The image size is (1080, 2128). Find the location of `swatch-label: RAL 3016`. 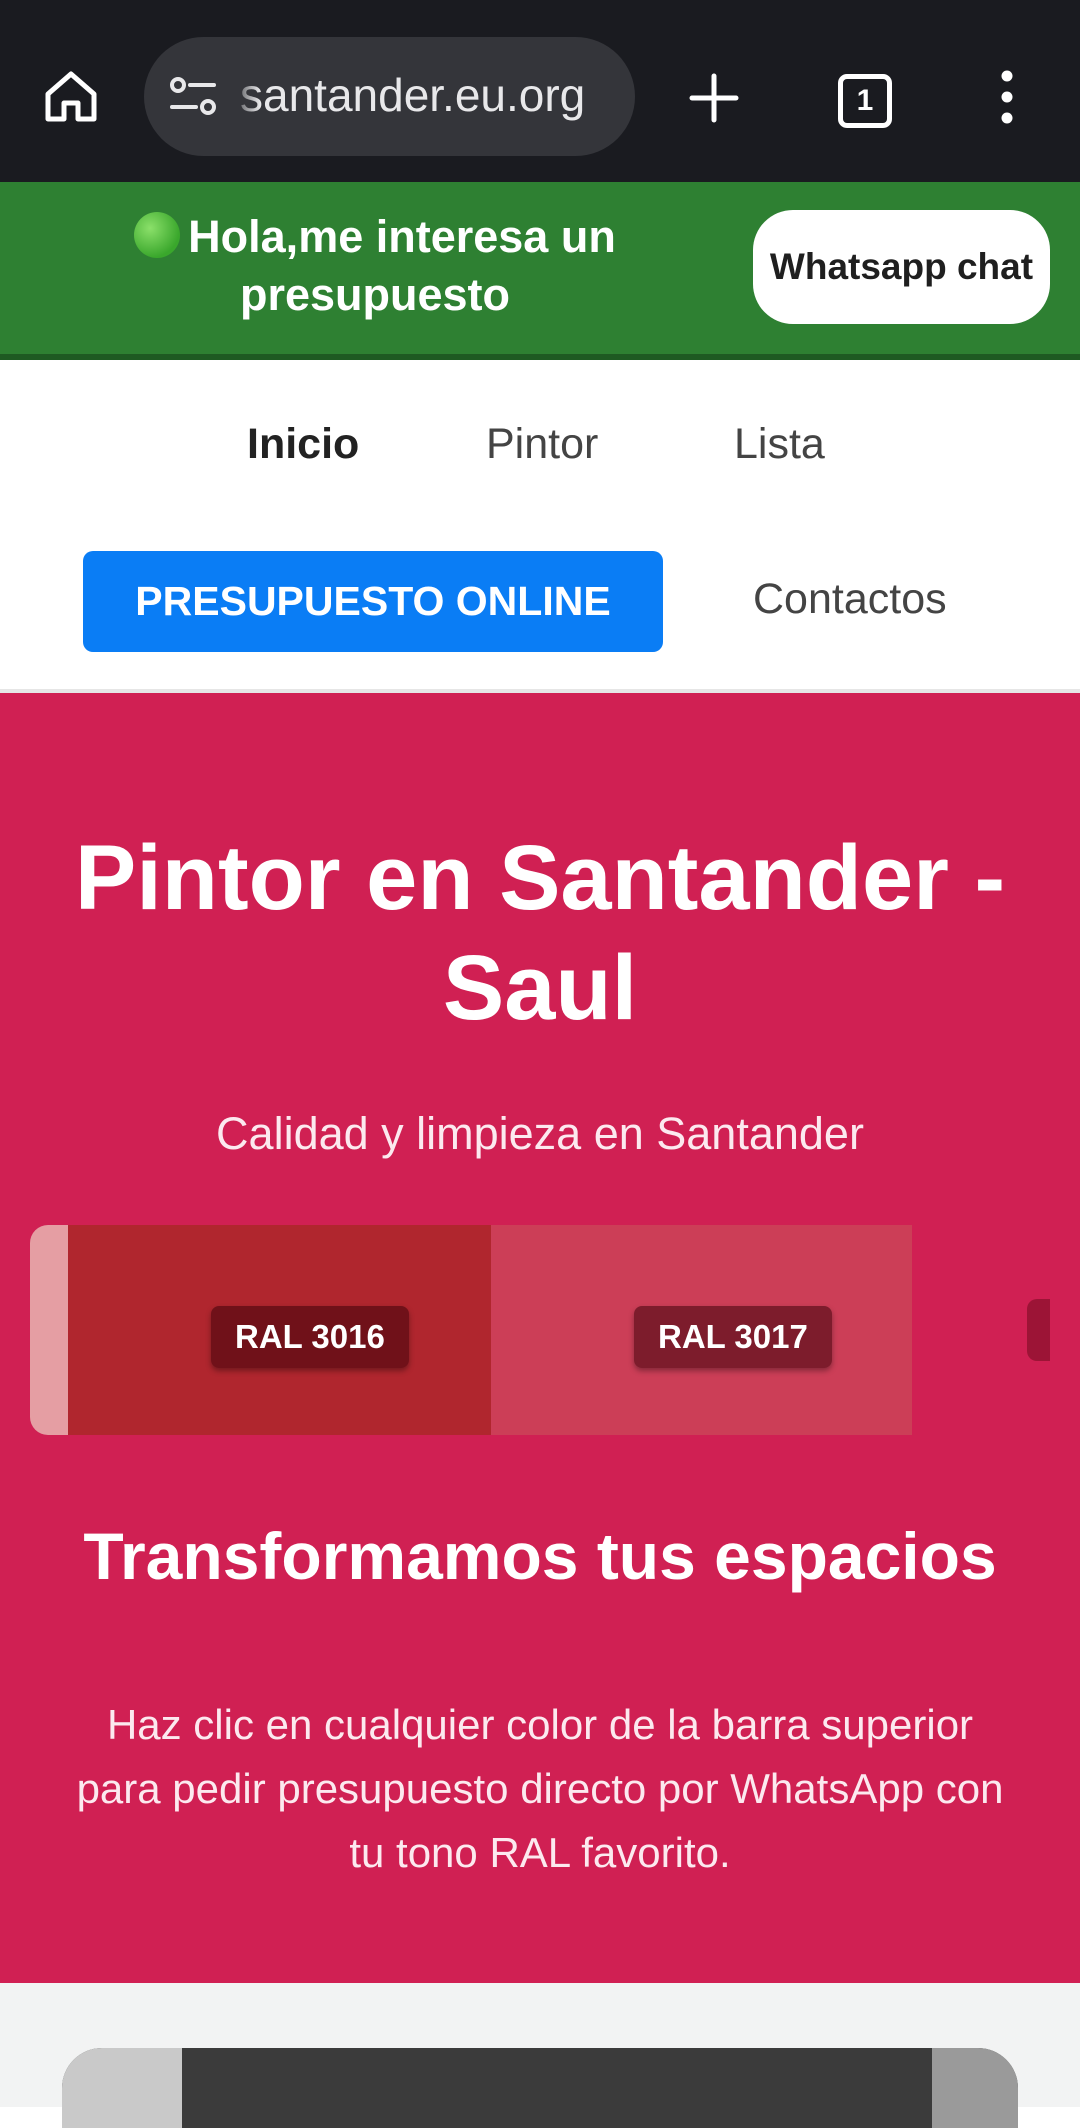

swatch-label: RAL 3016 is located at coordinates (310, 1337).